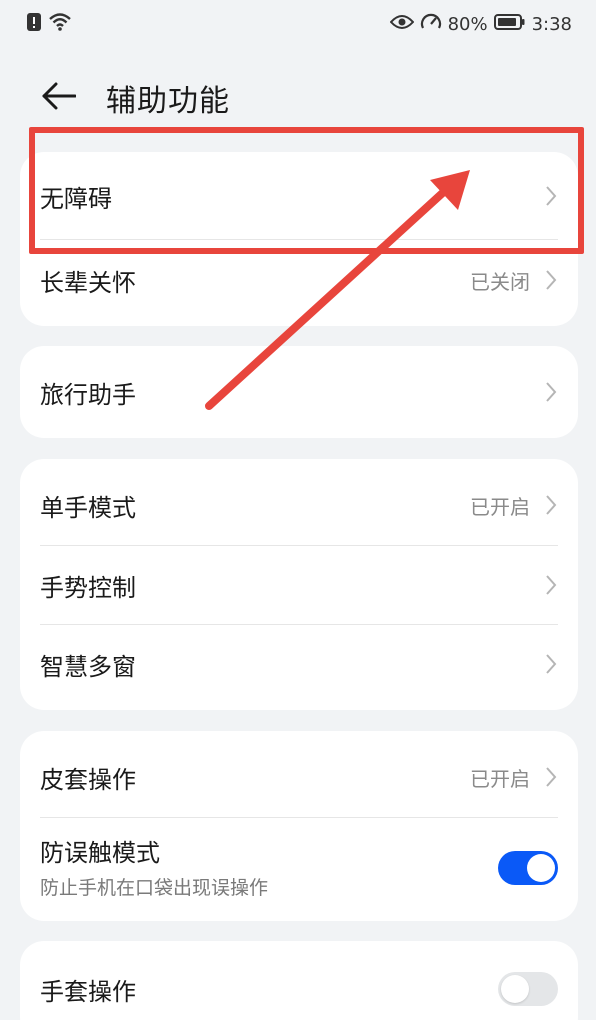 Image resolution: width=596 pixels, height=1020 pixels. Describe the element at coordinates (337, 290) in the screenshot. I see `annotation-arrow-icon` at that location.